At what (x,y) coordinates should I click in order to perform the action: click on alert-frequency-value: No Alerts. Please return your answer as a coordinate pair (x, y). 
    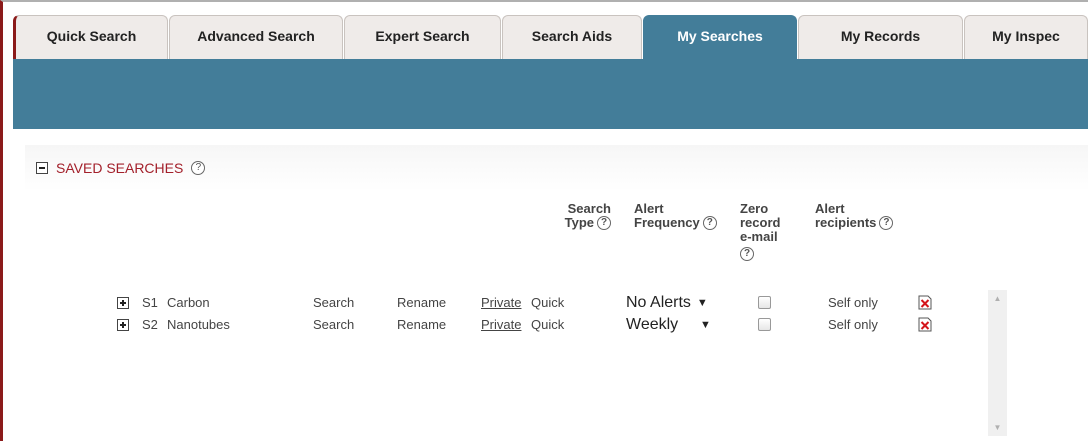
    Looking at the image, I should click on (658, 302).